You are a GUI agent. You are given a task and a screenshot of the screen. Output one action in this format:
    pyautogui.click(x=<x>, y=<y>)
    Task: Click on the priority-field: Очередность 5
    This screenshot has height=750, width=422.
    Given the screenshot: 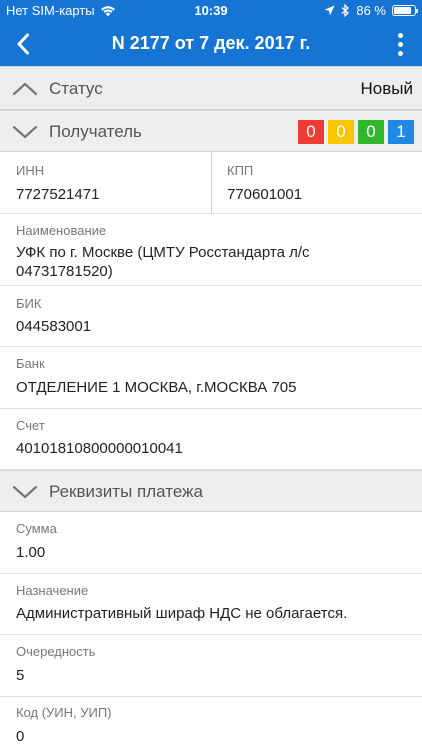 What is the action you would take?
    pyautogui.click(x=211, y=666)
    